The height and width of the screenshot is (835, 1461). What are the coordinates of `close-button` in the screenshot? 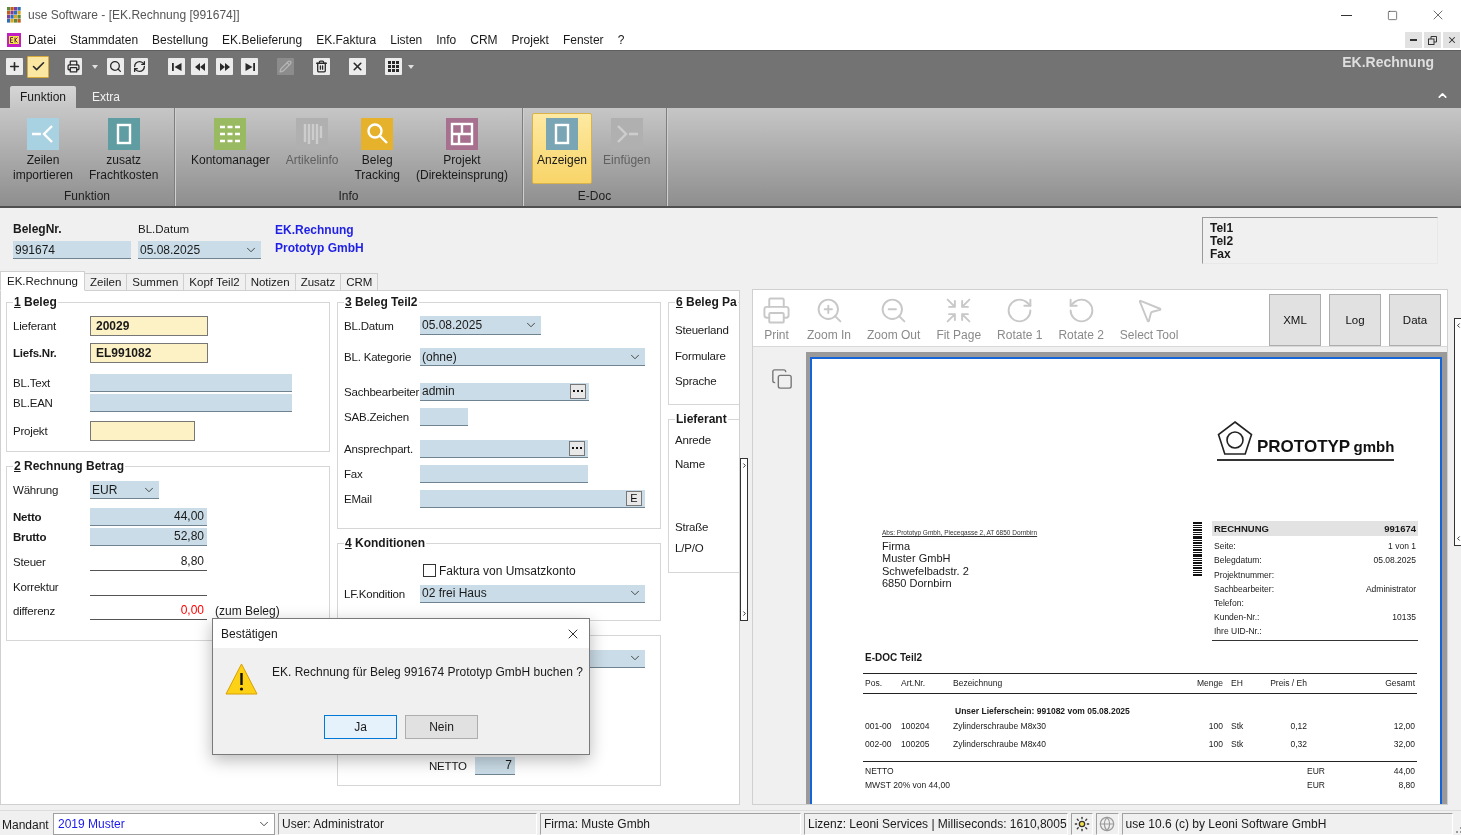 It's located at (1451, 40).